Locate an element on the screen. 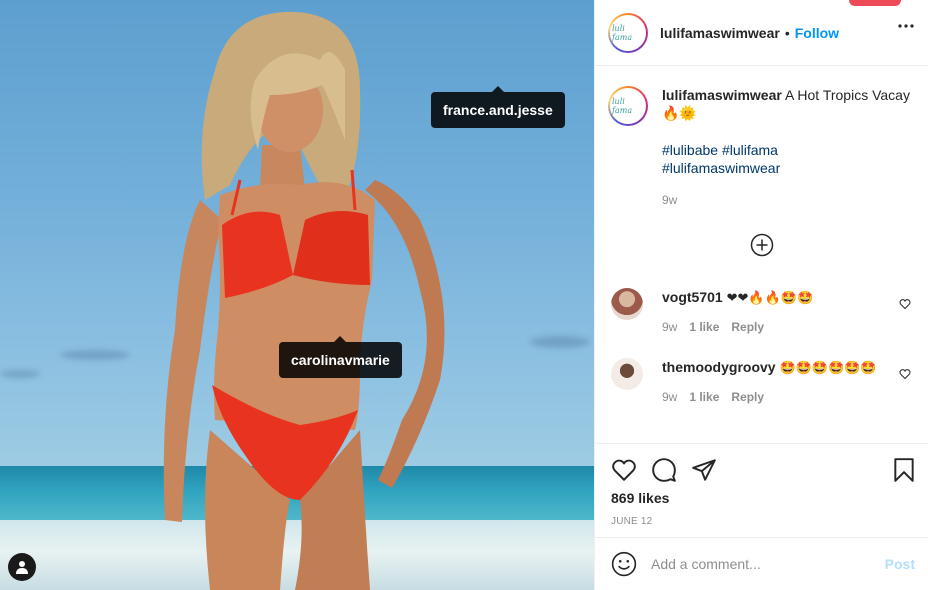 Image resolution: width=928 pixels, height=590 pixels. load-more-comments-icon is located at coordinates (762, 245).